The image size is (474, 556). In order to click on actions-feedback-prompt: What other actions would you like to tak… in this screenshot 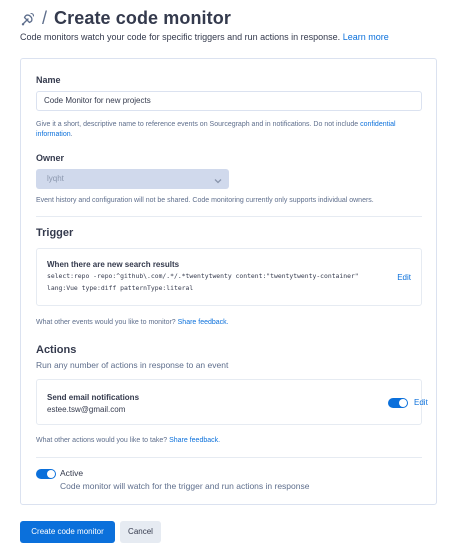, I will do `click(102, 440)`.